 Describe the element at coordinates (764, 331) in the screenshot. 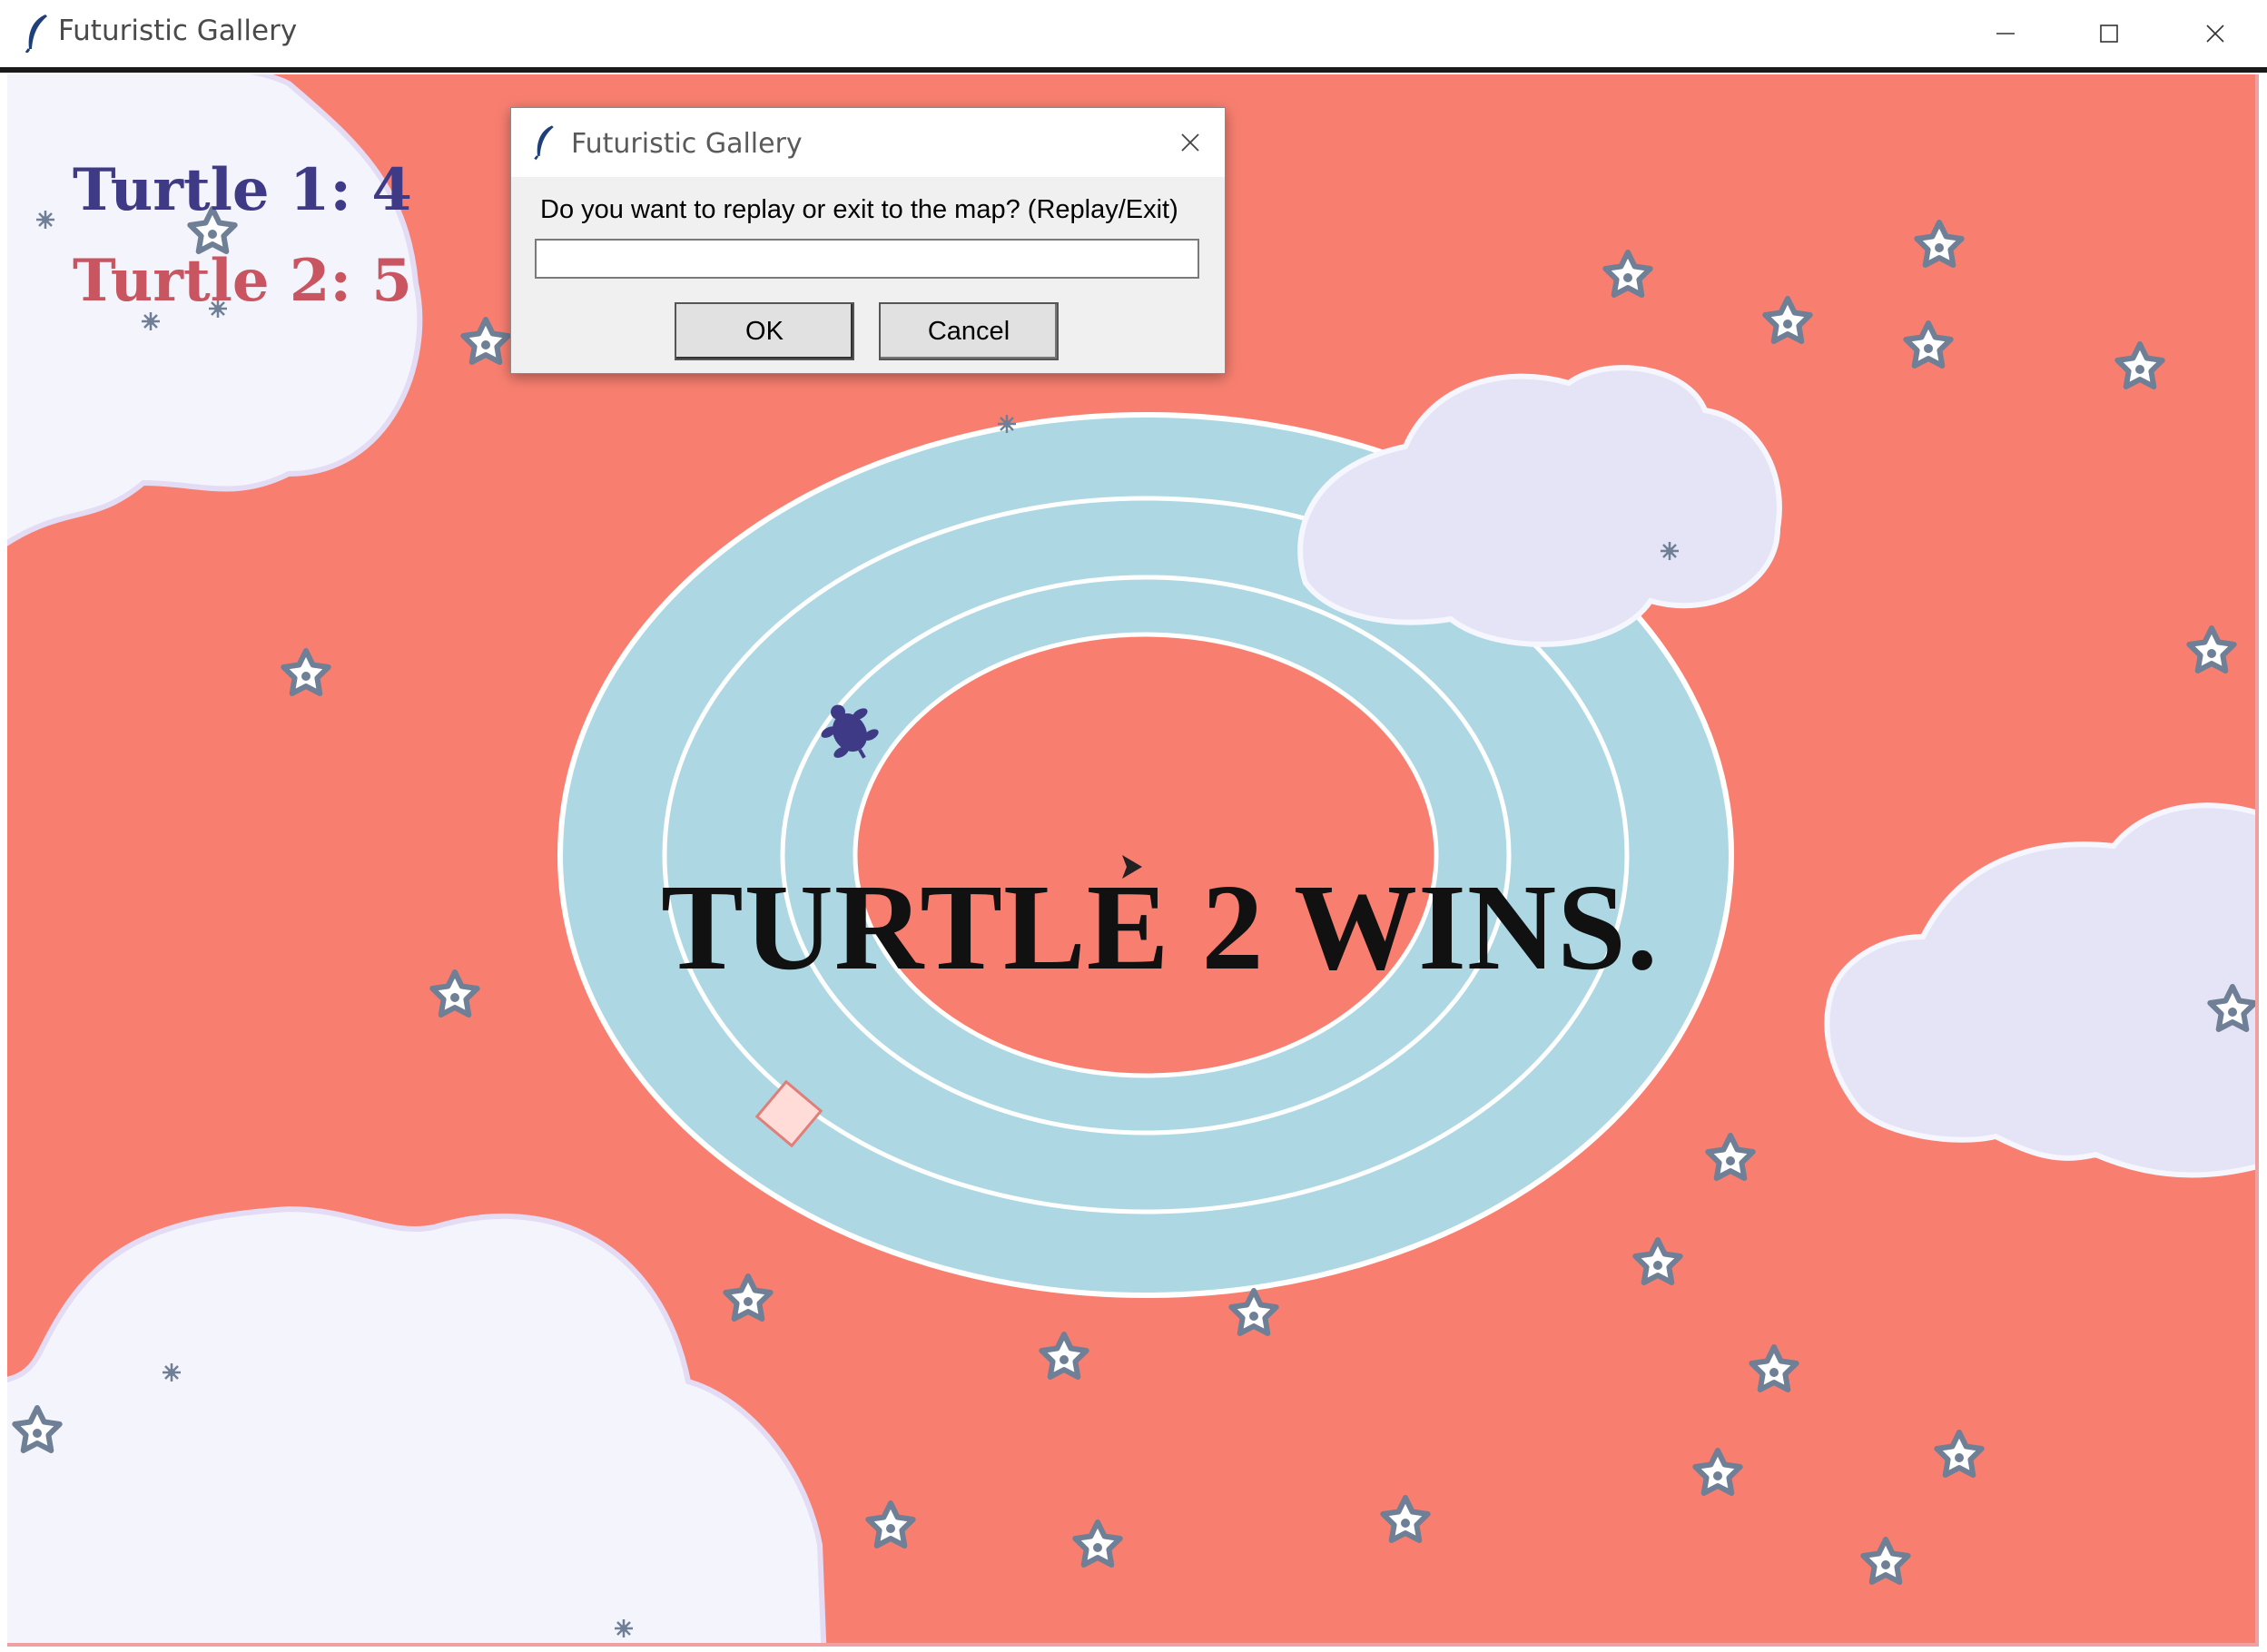

I see `ok-button: OK` at that location.